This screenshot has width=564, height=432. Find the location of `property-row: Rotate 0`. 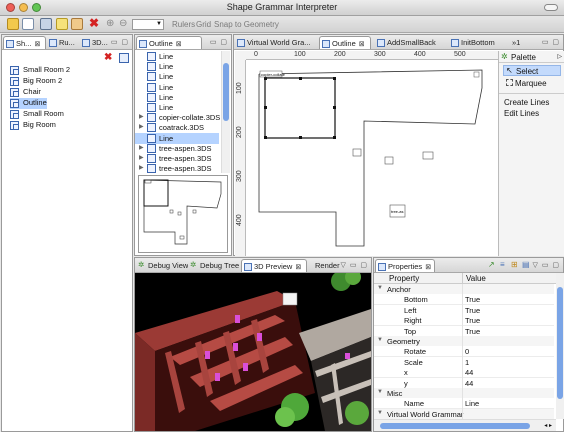

property-row: Rotate 0 is located at coordinates (464, 352).